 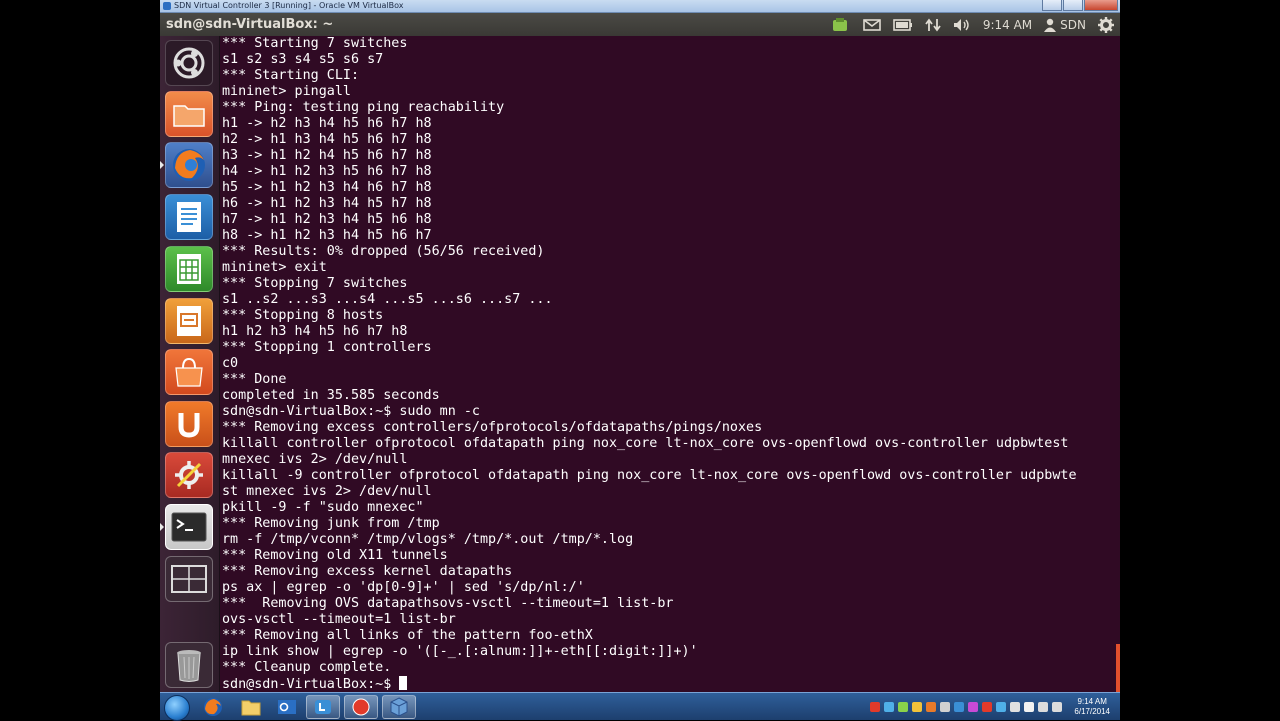 I want to click on record-icon, so click(x=361, y=707).